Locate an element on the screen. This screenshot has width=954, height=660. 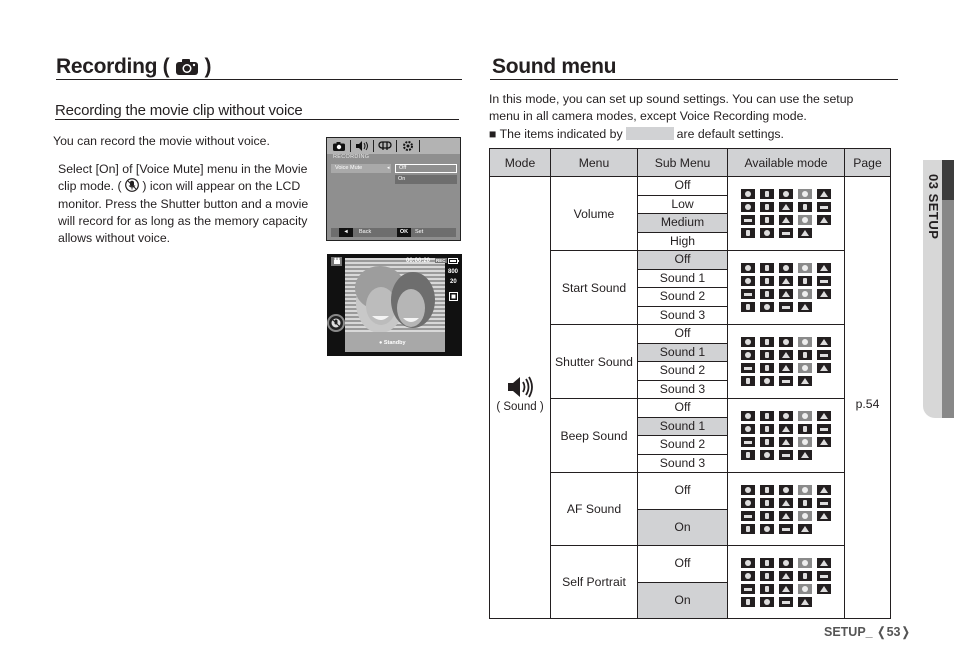
lcd-option-on: On is located at coordinates (426, 179).